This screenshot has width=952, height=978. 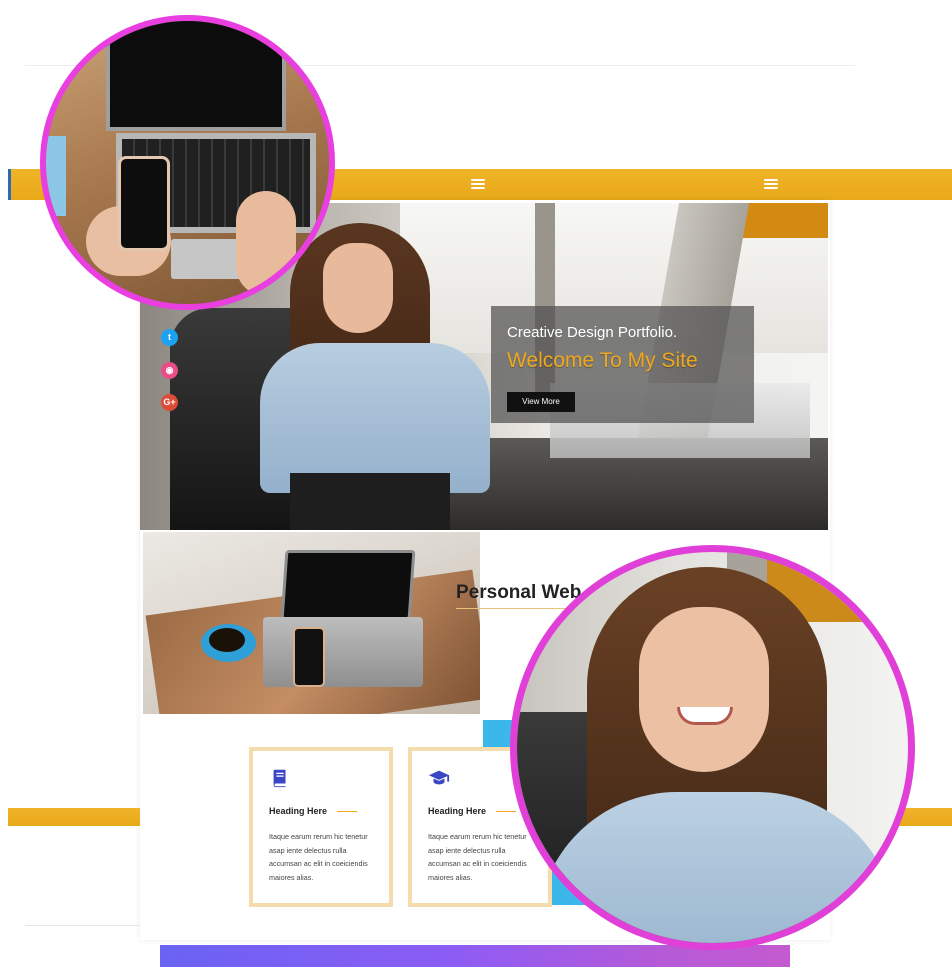 I want to click on view-more-button: View More, so click(x=541, y=402).